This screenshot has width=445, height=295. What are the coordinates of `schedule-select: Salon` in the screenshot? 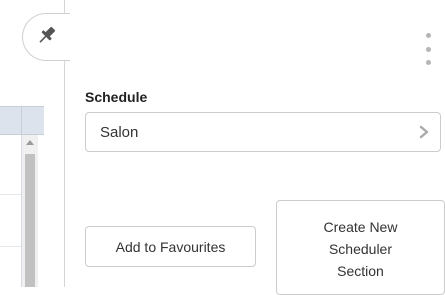 It's located at (263, 132).